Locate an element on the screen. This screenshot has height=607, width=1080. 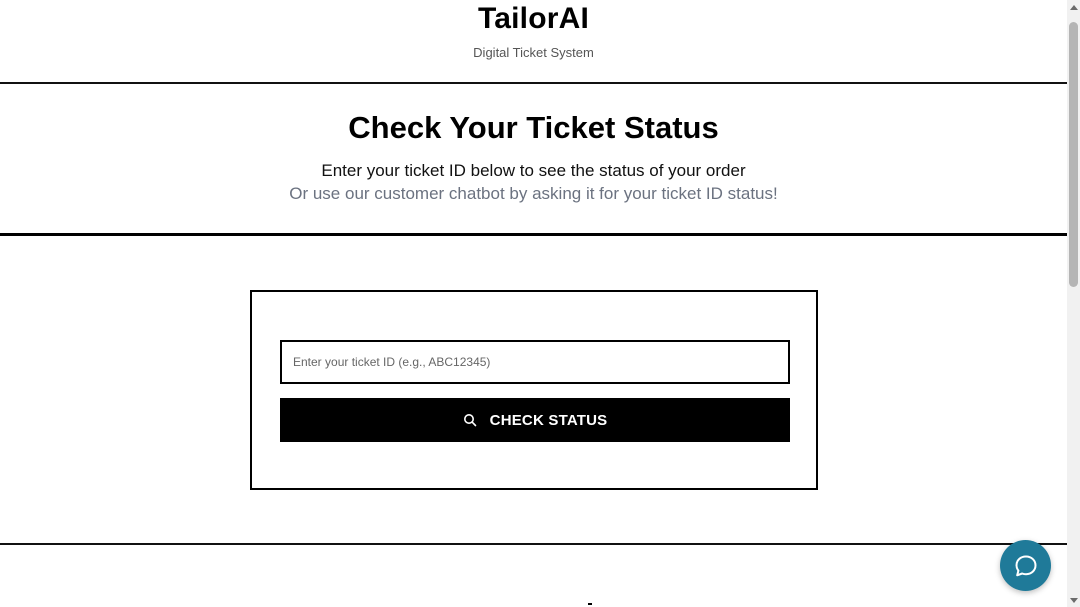
page-title: Check Your Ticket Status is located at coordinates (533, 127).